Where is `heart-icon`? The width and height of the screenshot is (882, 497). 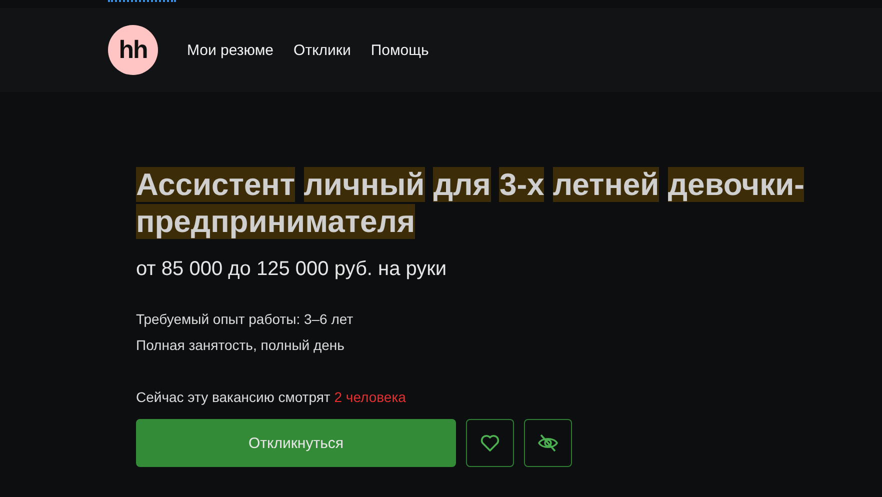 heart-icon is located at coordinates (490, 443).